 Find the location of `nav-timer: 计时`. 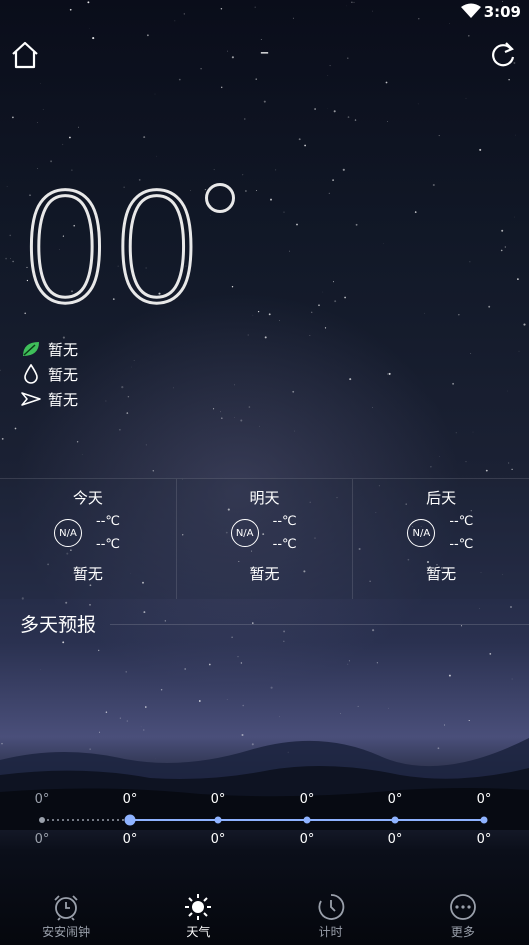

nav-timer: 计时 is located at coordinates (331, 915).